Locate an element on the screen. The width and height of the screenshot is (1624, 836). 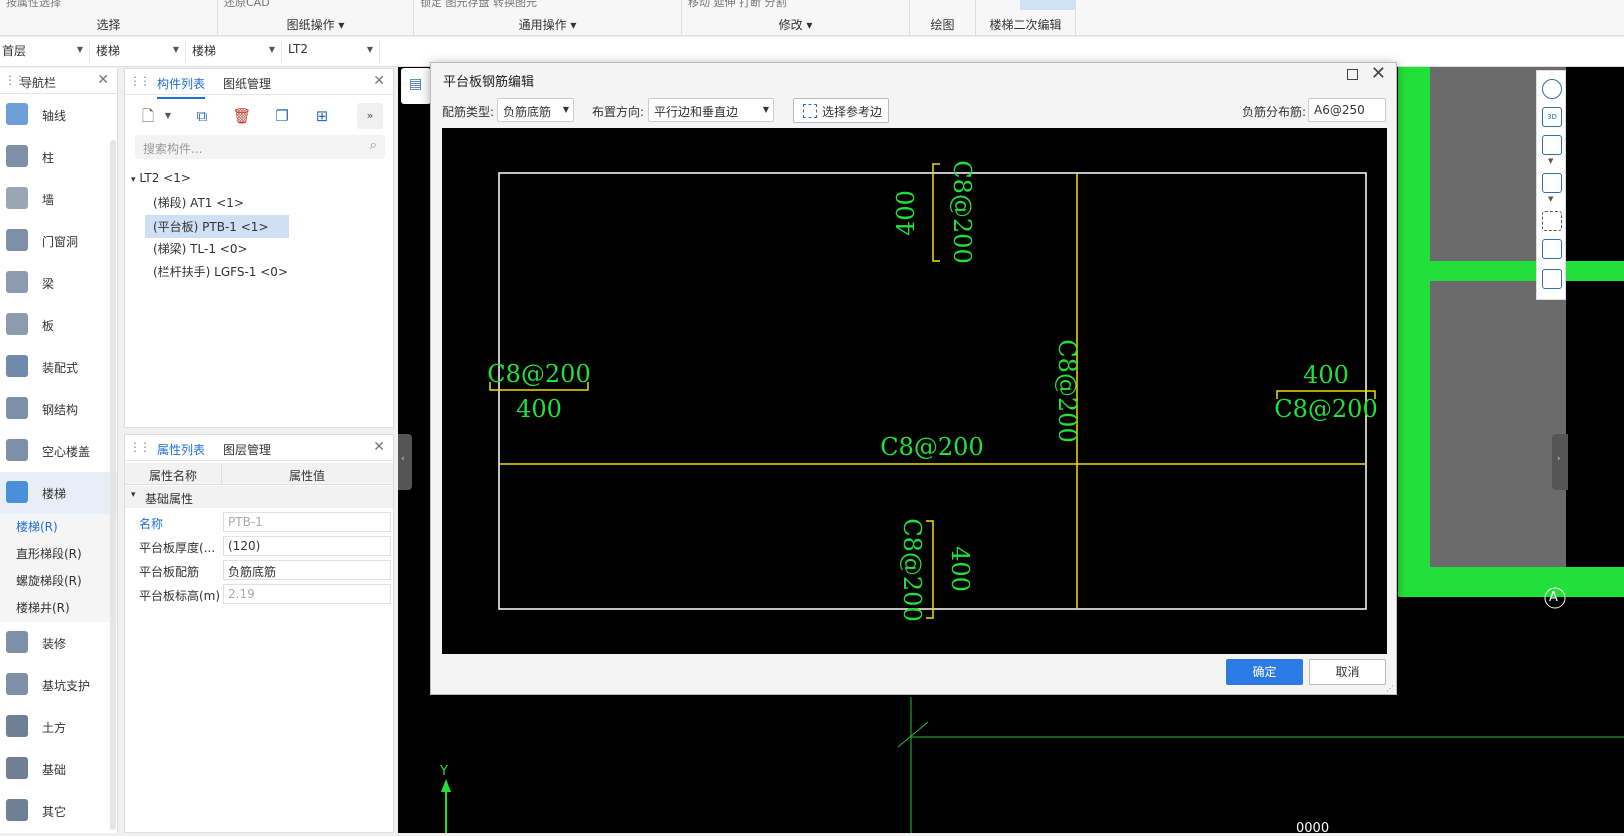
property-name: 平台板标高(m) is located at coordinates (180, 596).